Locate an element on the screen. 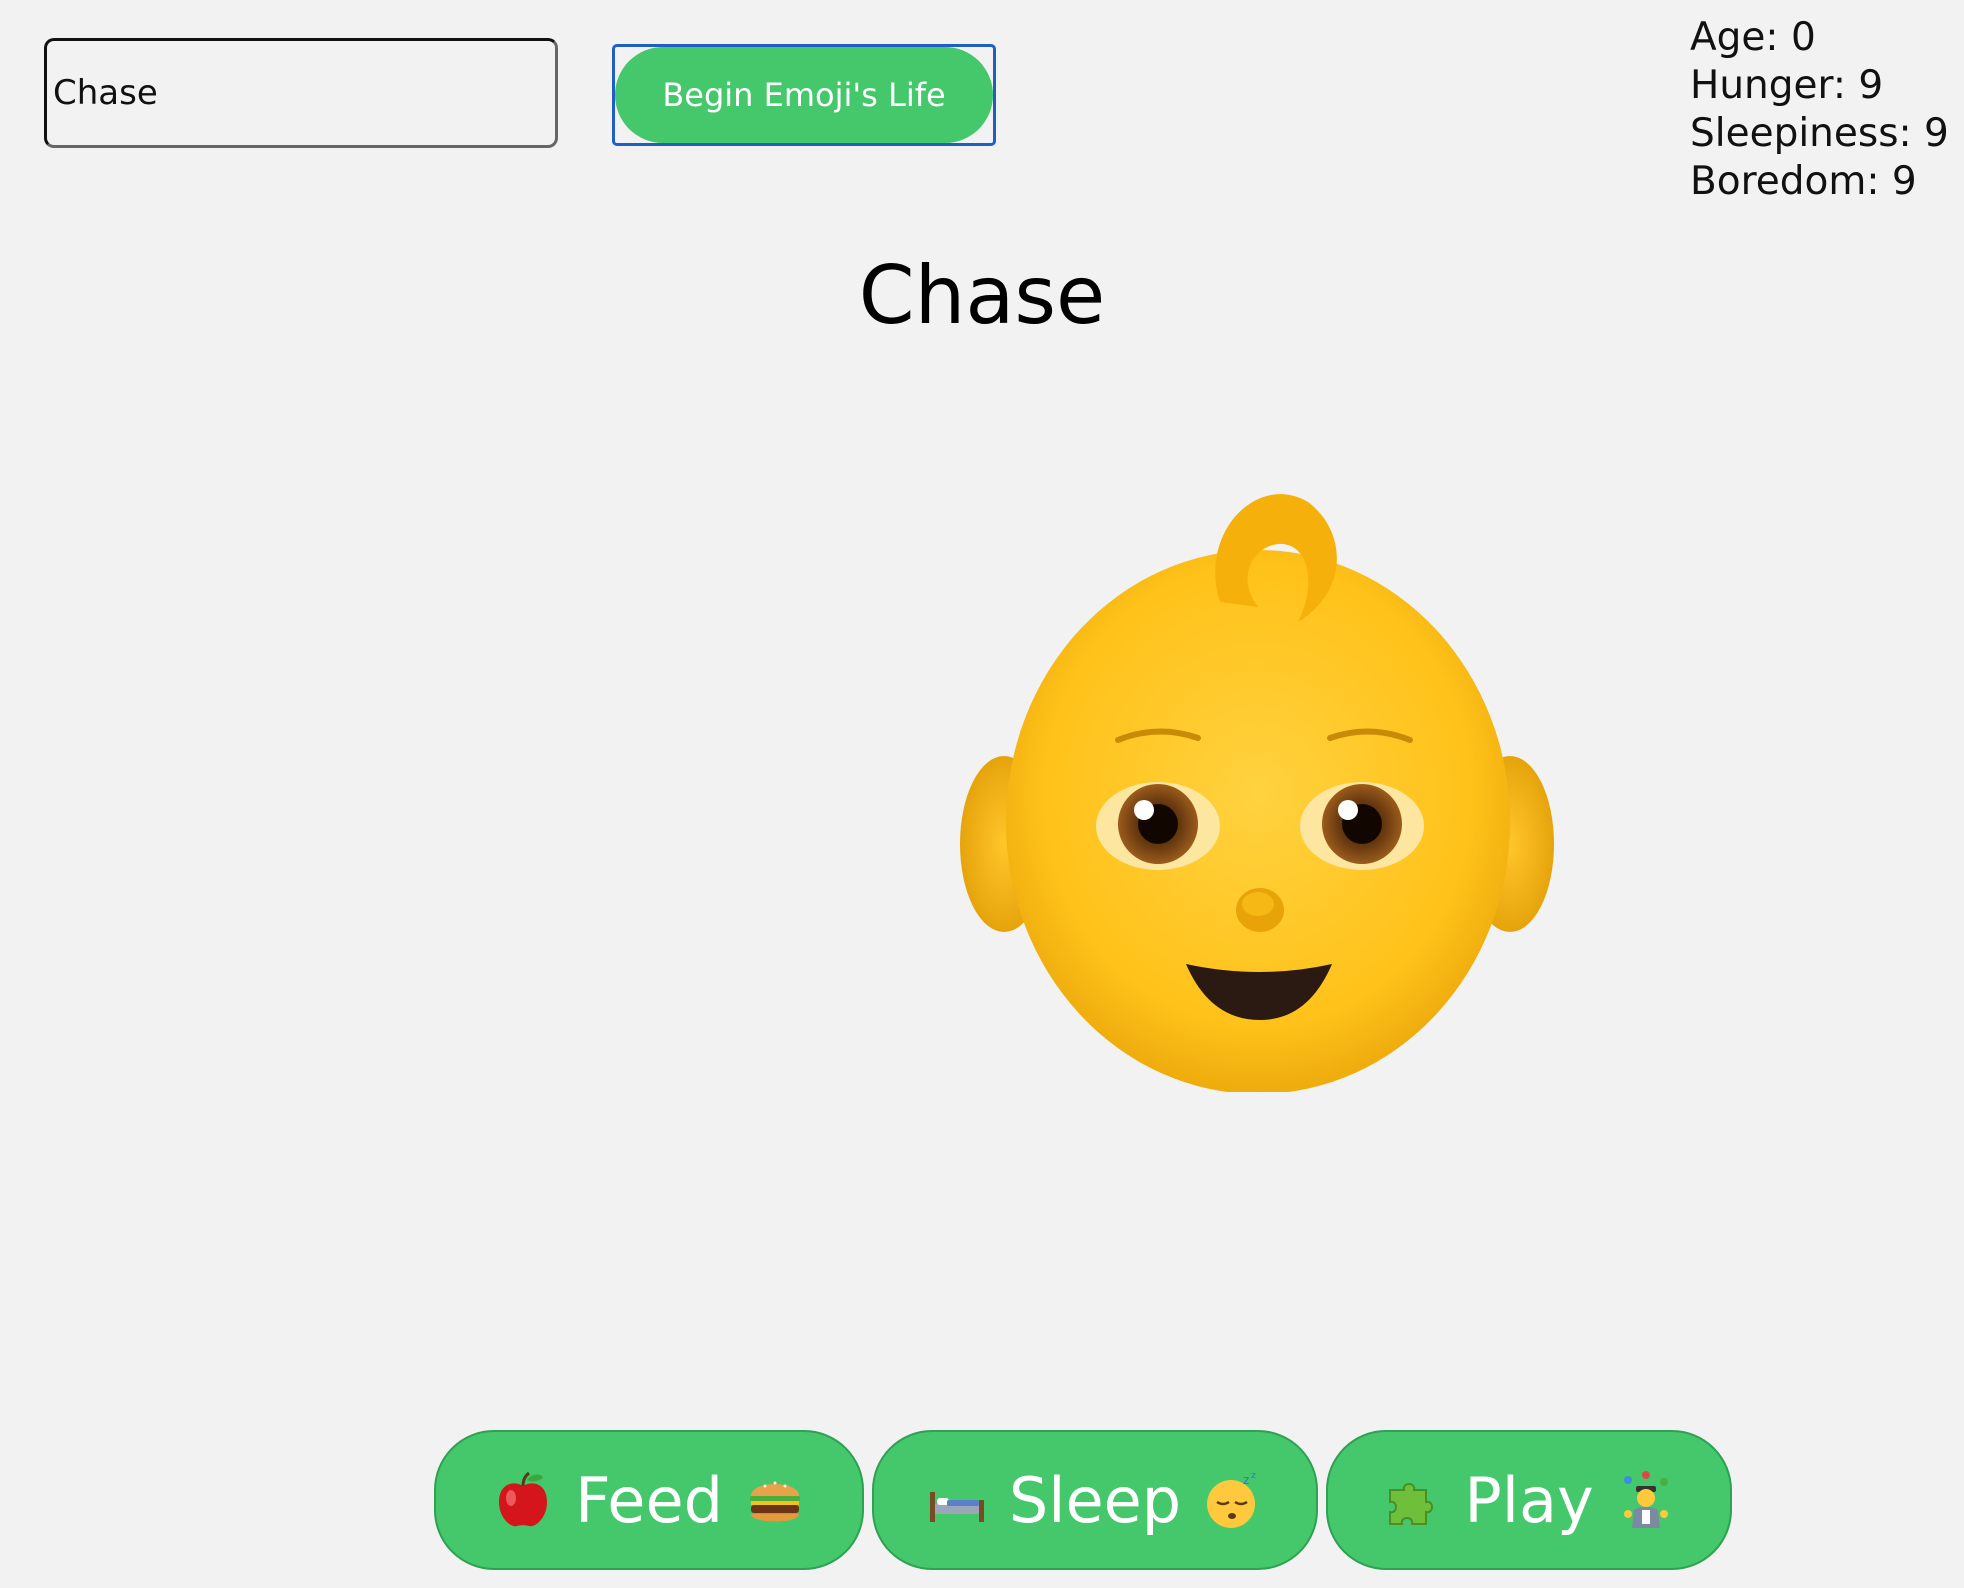 The width and height of the screenshot is (1964, 1588). hunger-stat: Hunger: 9 is located at coordinates (1787, 85).